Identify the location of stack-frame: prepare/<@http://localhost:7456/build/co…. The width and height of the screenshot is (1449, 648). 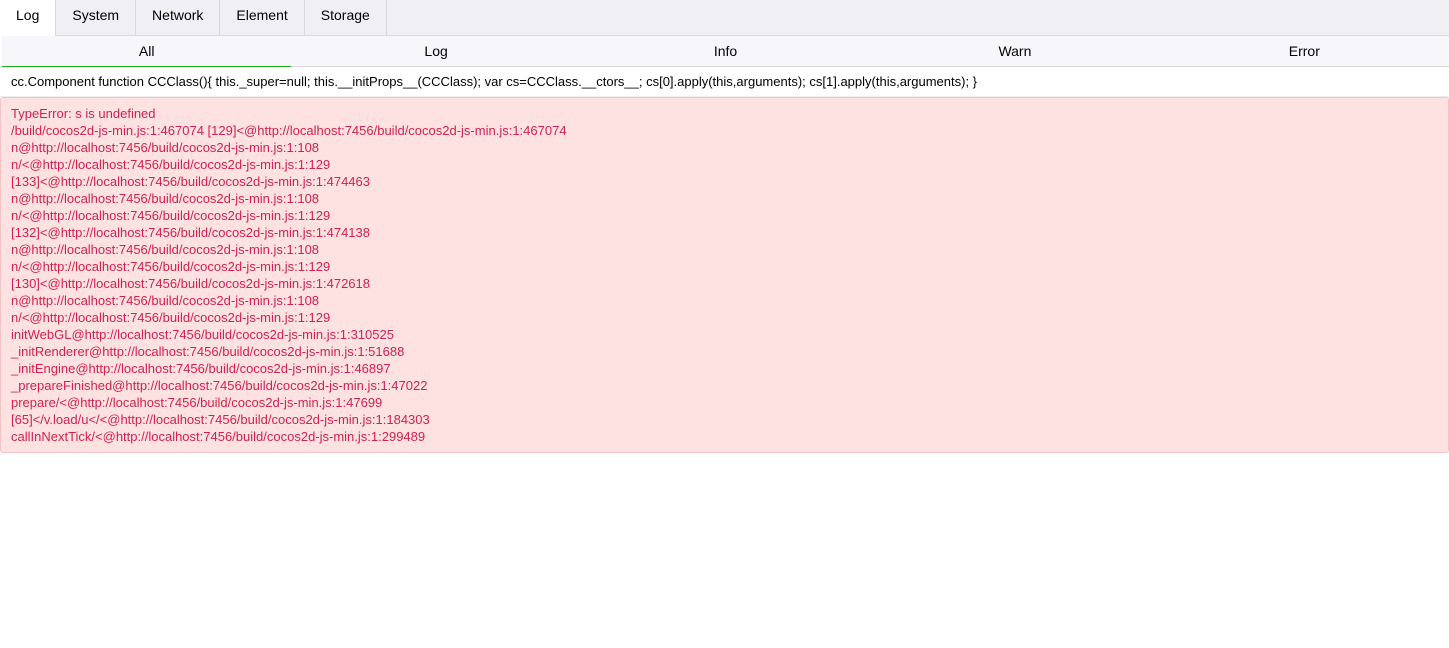
(197, 402).